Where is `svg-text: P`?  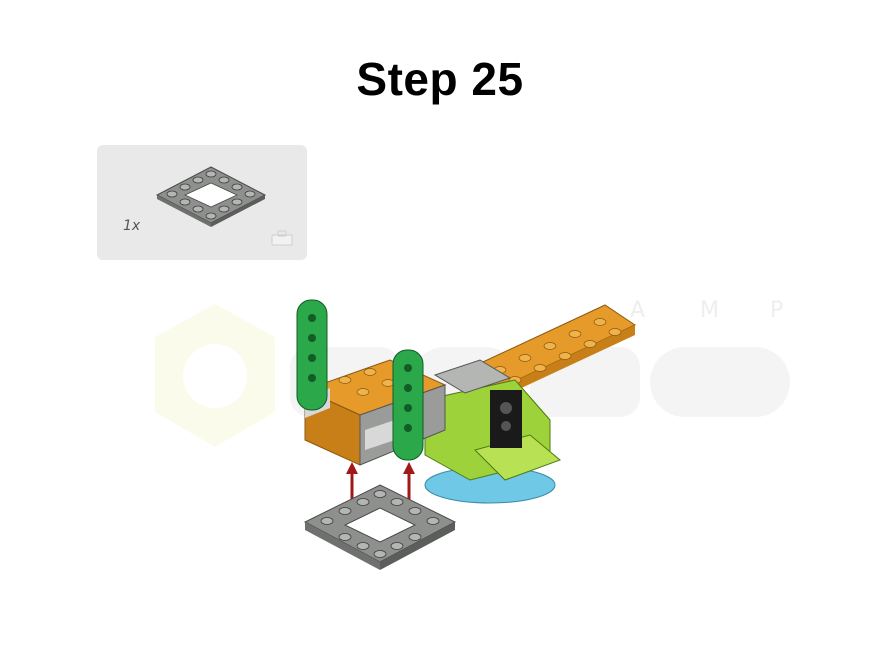
svg-text: P is located at coordinates (776, 310).